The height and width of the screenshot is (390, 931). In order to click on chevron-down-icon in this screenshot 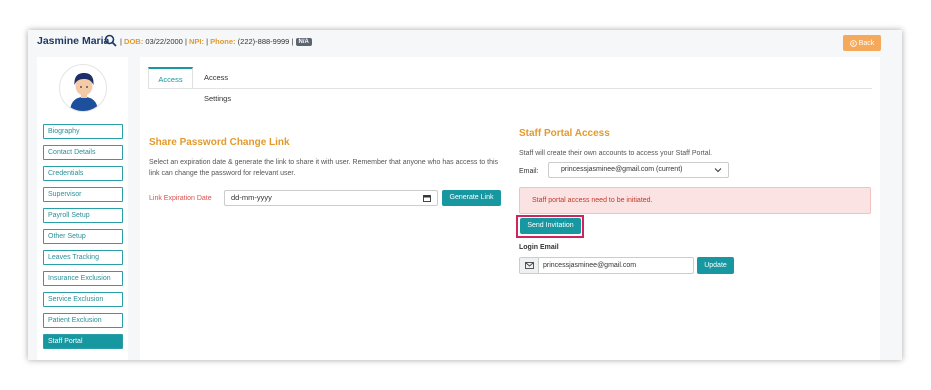, I will do `click(718, 170)`.